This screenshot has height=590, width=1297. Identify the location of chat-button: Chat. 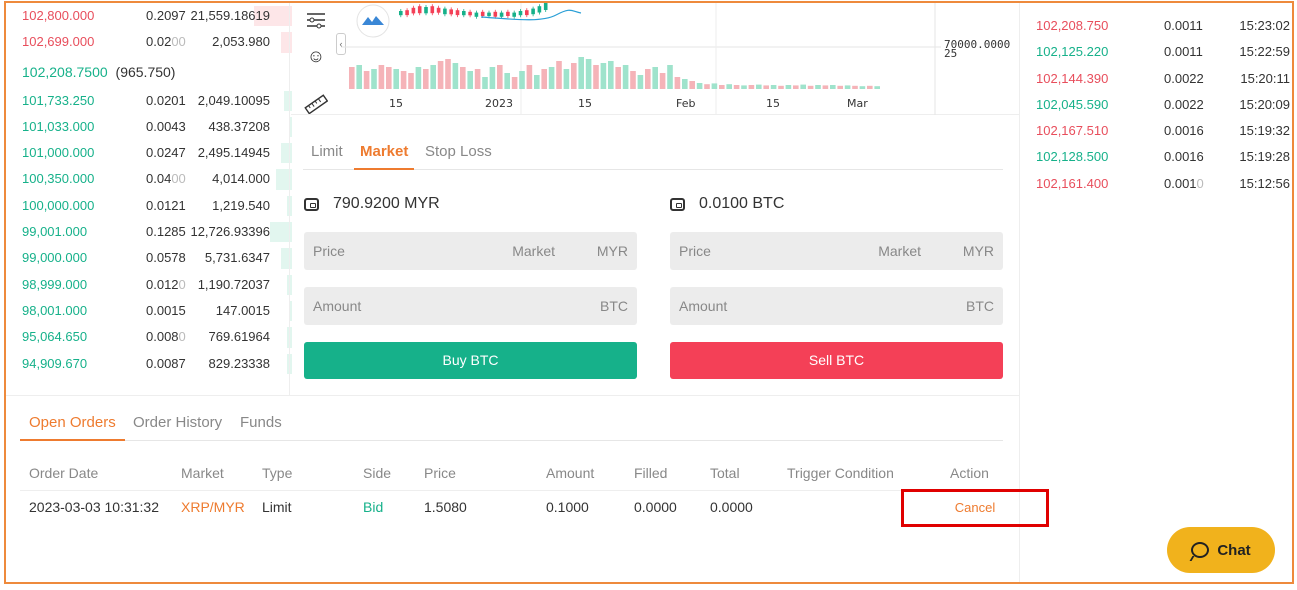
(1221, 550).